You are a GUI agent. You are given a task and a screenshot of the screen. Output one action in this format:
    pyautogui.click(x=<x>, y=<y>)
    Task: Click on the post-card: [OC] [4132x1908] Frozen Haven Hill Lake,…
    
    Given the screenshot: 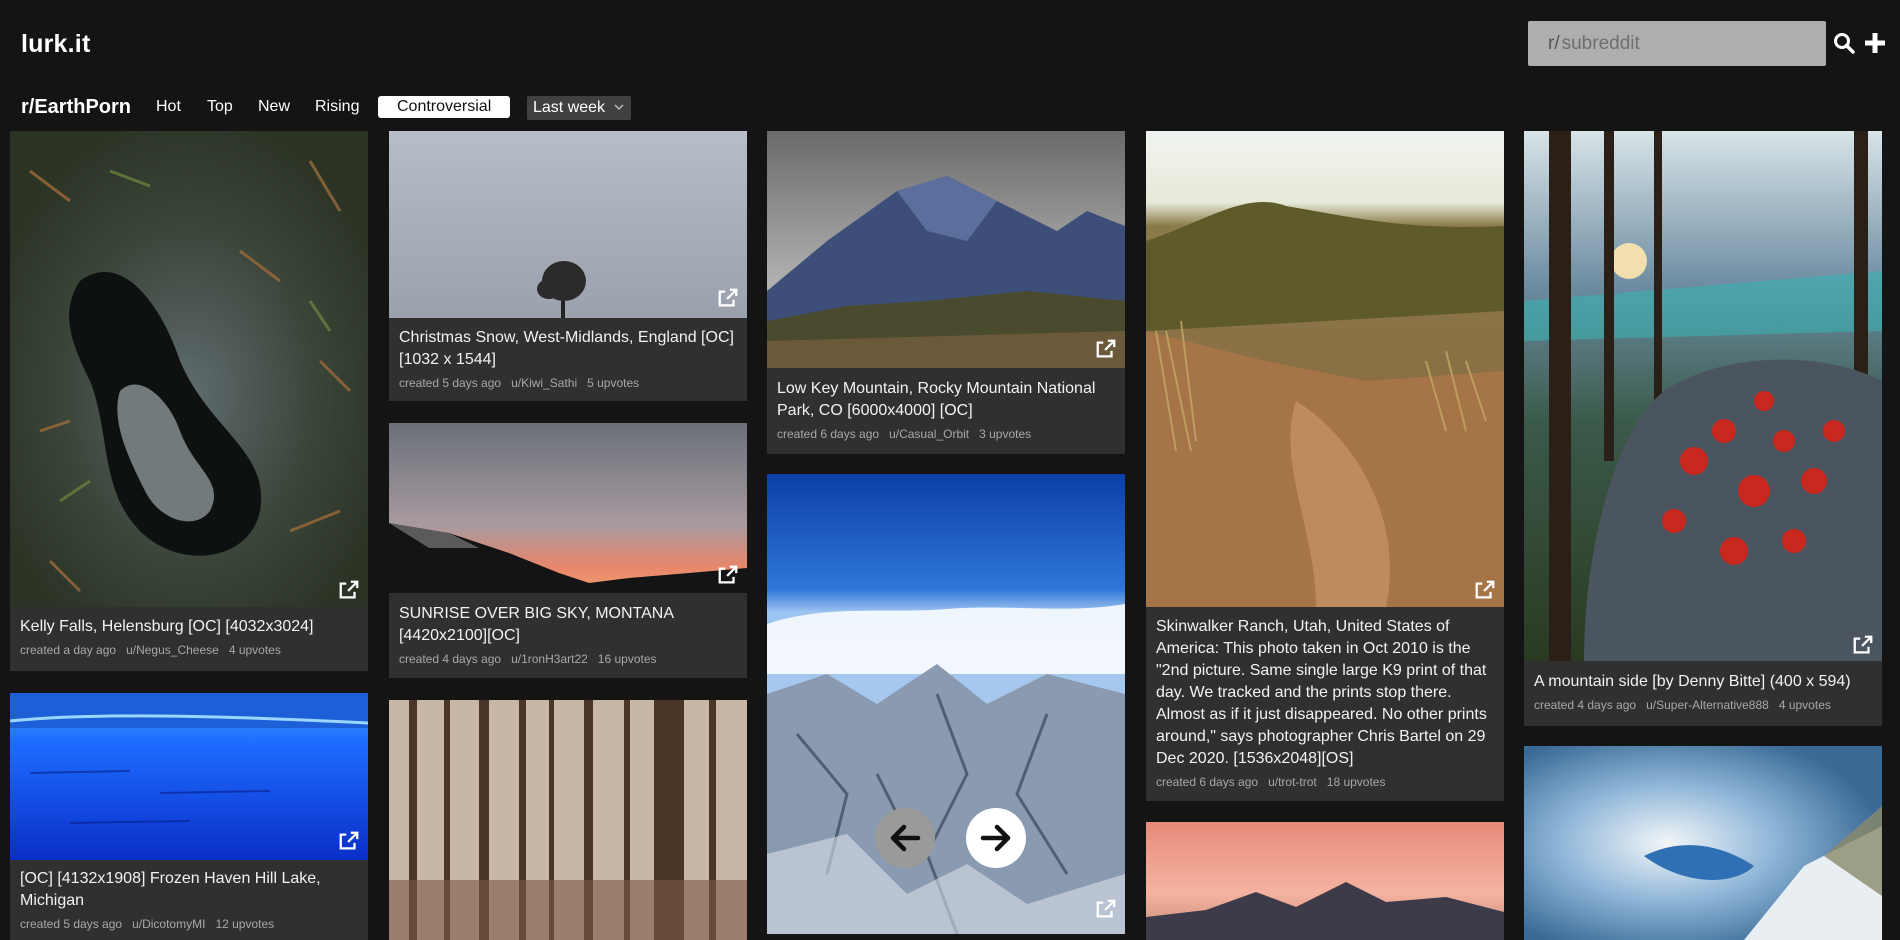 What is the action you would take?
    pyautogui.click(x=189, y=816)
    